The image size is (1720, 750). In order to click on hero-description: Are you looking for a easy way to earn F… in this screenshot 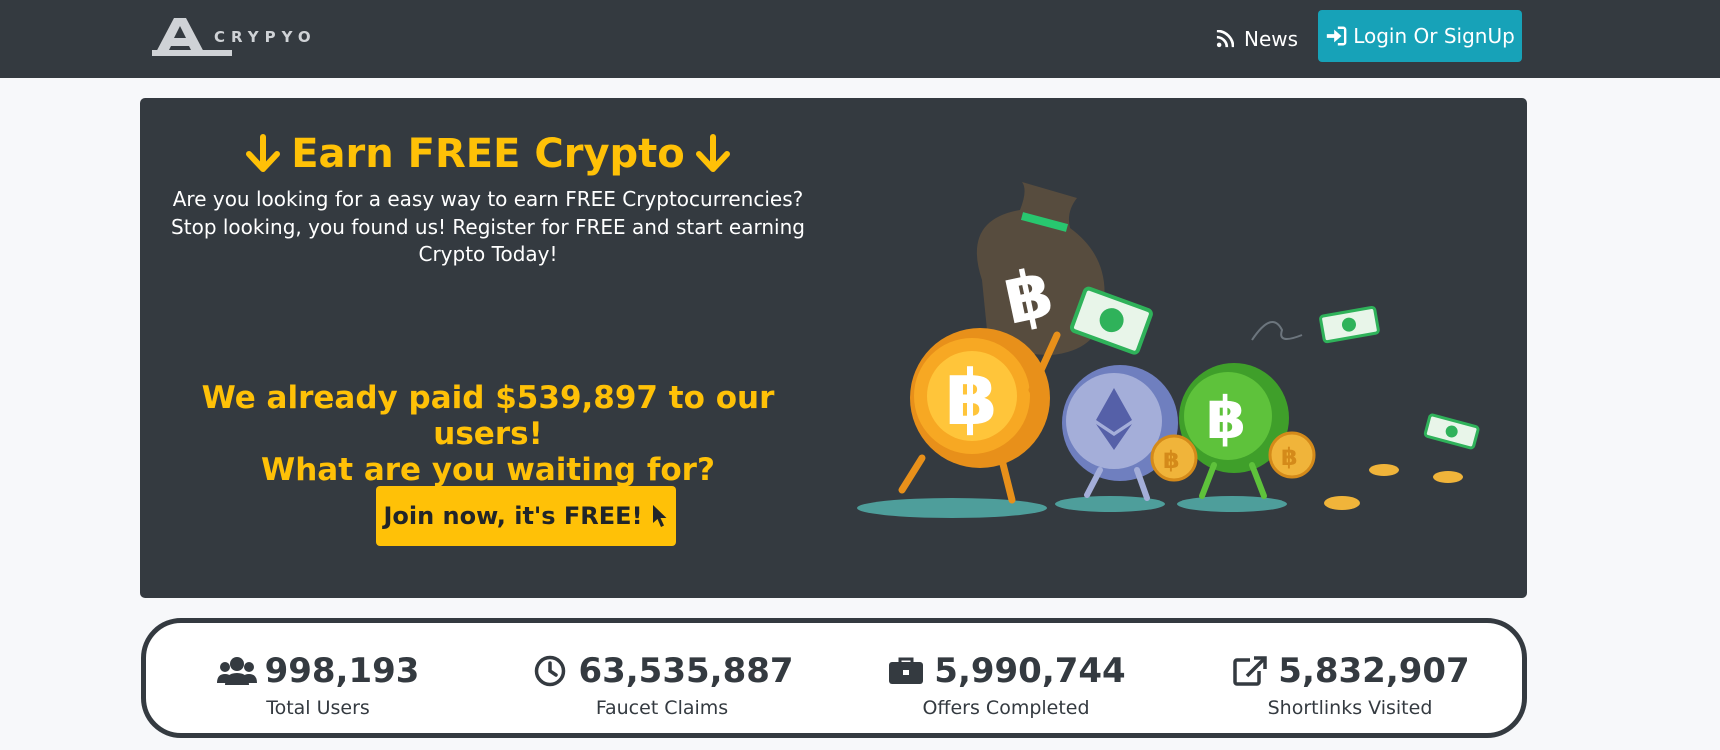, I will do `click(488, 226)`.